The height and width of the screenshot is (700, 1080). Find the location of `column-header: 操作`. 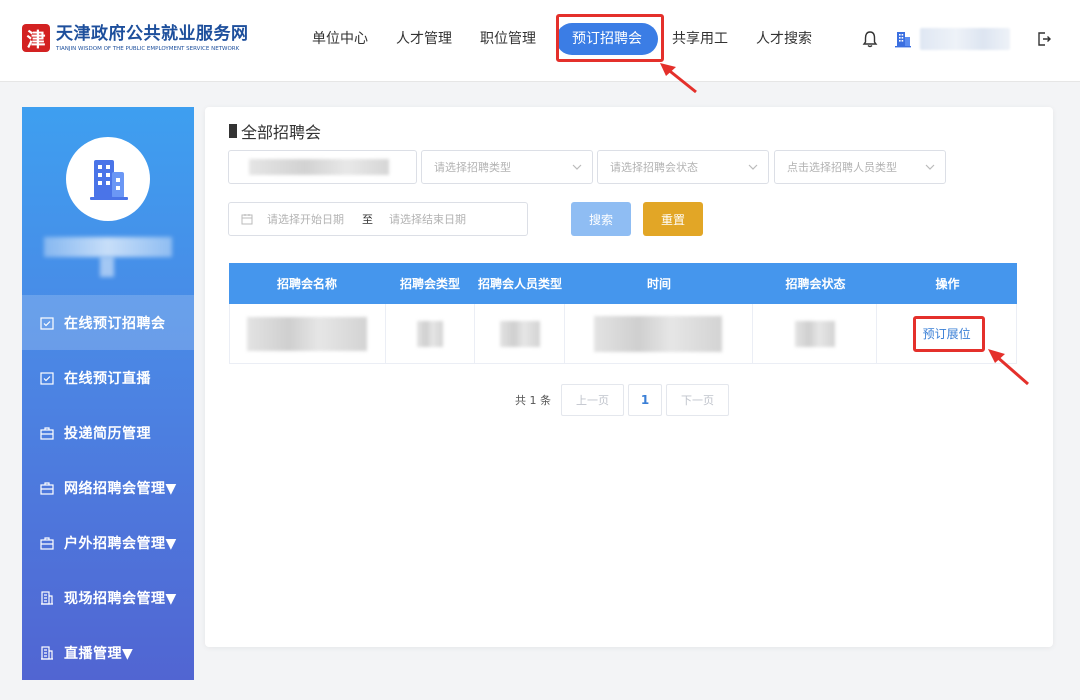

column-header: 操作 is located at coordinates (947, 284).